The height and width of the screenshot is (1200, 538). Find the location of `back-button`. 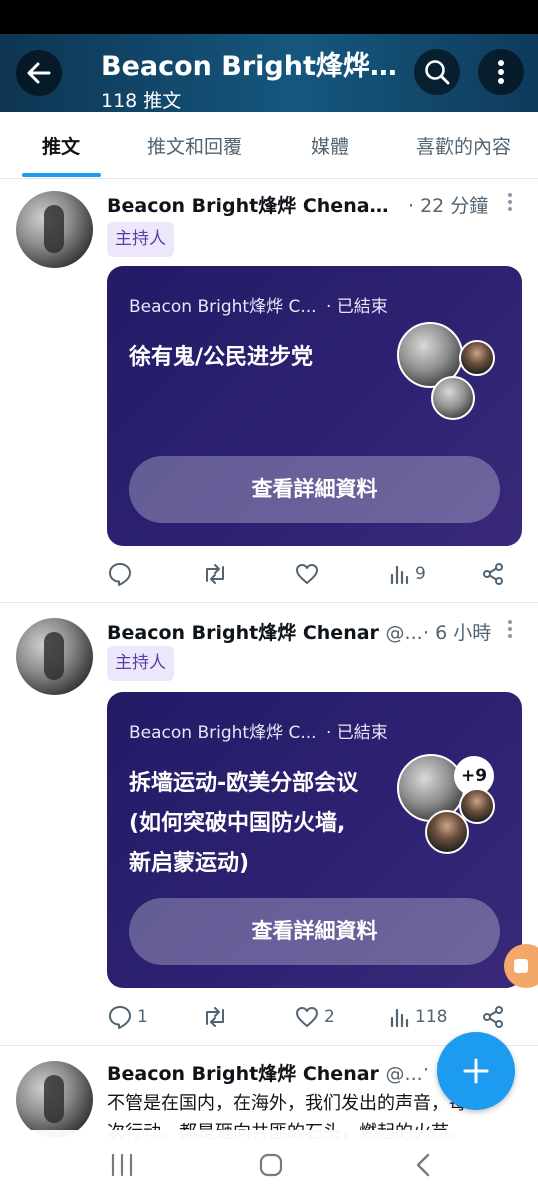

back-button is located at coordinates (39, 73).